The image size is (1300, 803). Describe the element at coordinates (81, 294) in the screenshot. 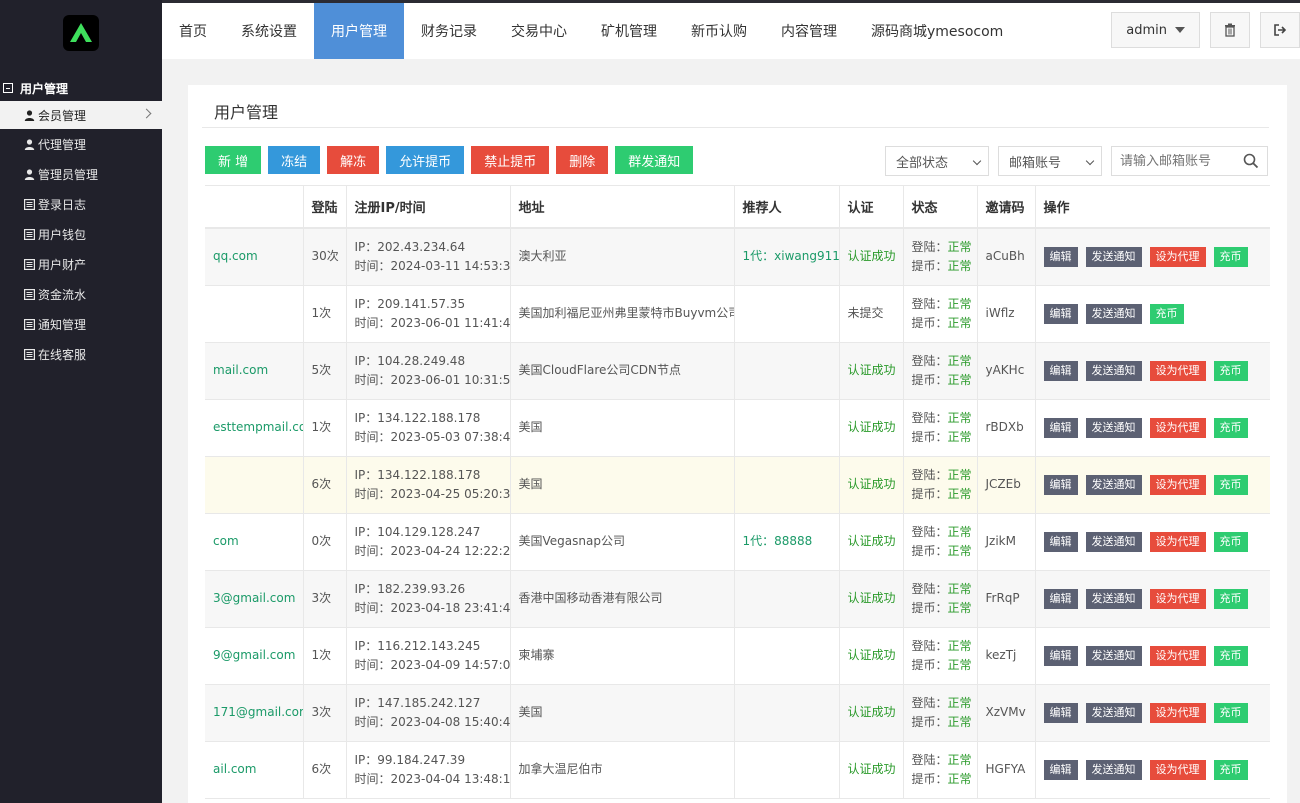

I see `sidebar-item-6: 资金流水` at that location.